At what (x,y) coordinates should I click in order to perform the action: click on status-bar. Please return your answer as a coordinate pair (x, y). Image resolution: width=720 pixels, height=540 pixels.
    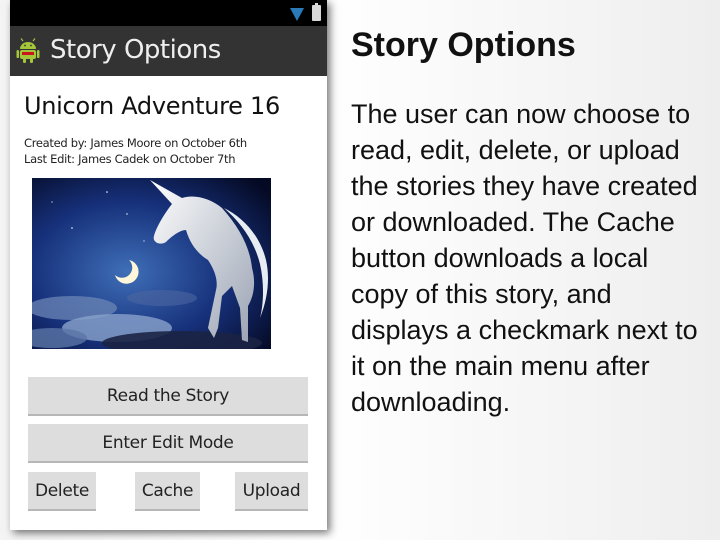
    Looking at the image, I should click on (168, 13).